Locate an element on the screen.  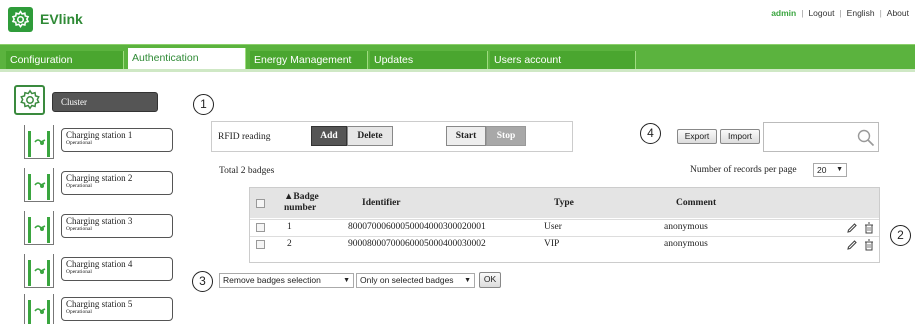
station-item-4: Charging station 4 Operational is located at coordinates (99, 271).